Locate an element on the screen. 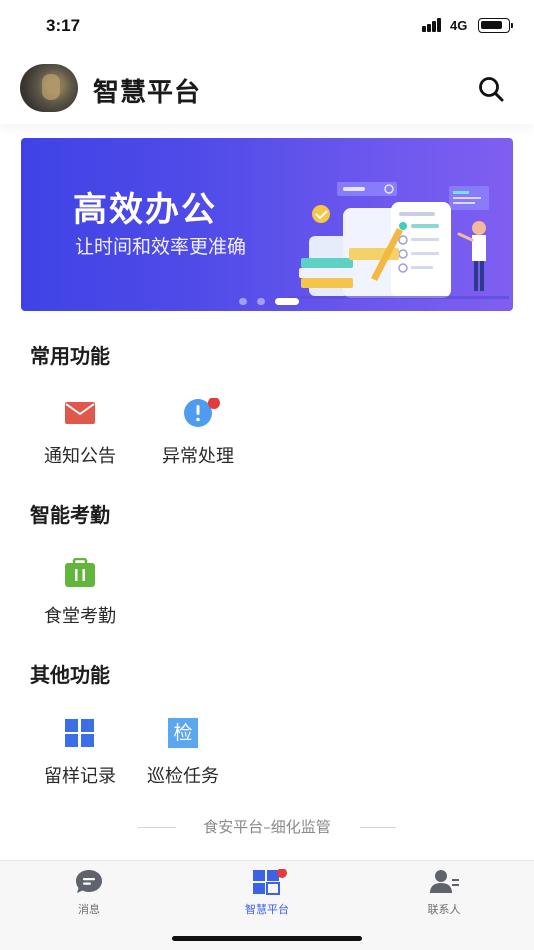  inspection-task-tile: 检 巡检任务 is located at coordinates (183, 758).